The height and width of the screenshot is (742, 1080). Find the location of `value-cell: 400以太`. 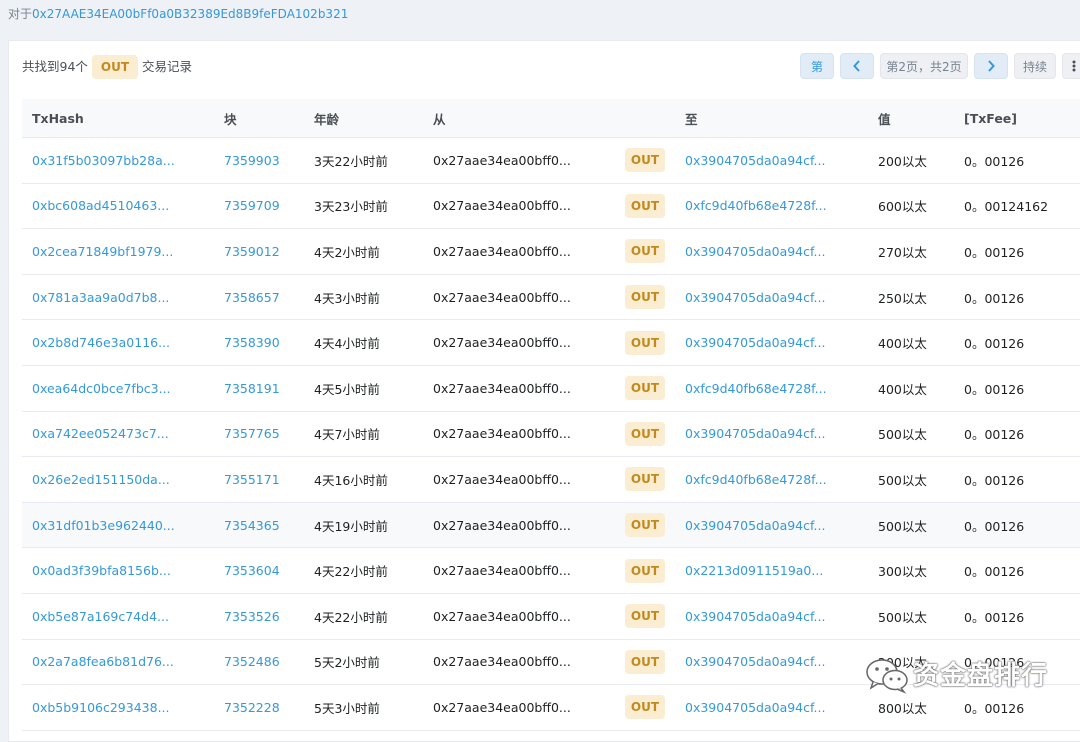

value-cell: 400以太 is located at coordinates (902, 389).